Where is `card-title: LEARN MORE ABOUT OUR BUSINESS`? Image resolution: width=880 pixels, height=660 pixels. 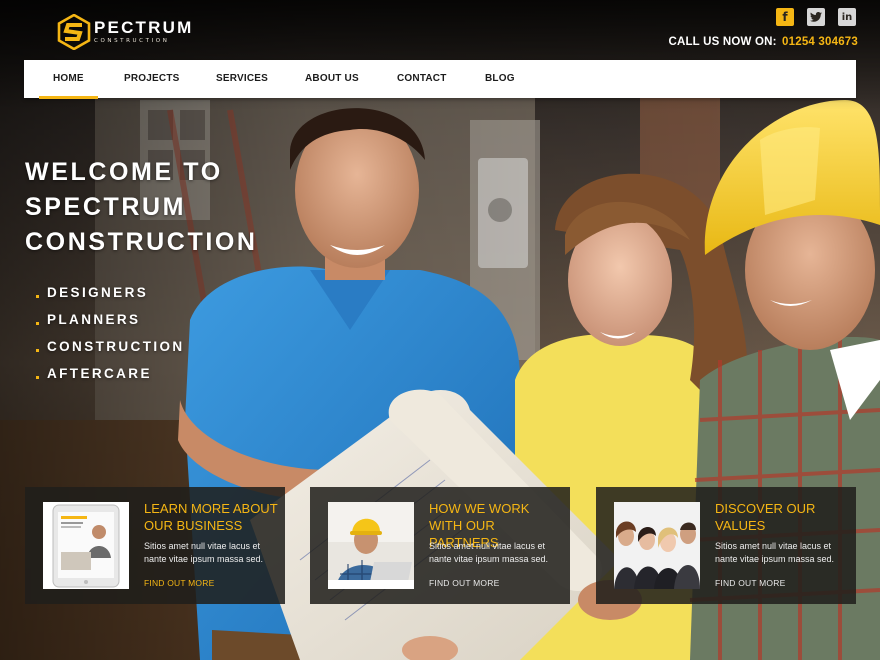
card-title: LEARN MORE ABOUT OUR BUSINESS is located at coordinates (211, 517).